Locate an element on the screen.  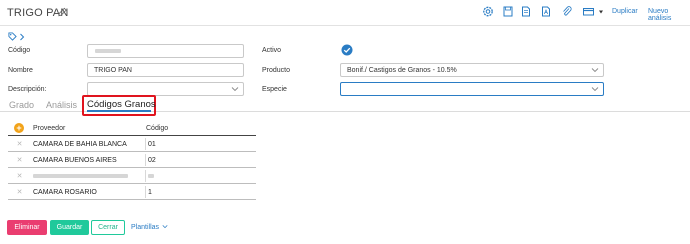
document-icon is located at coordinates (526, 11).